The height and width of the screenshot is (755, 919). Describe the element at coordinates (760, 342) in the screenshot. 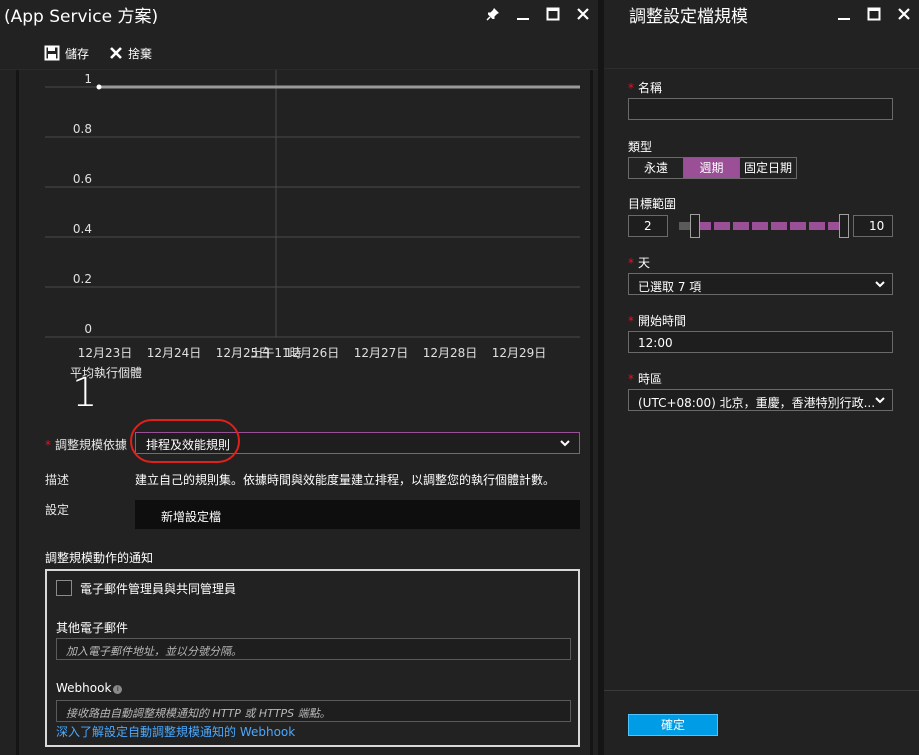

I see `start-time-input: 12:00` at that location.